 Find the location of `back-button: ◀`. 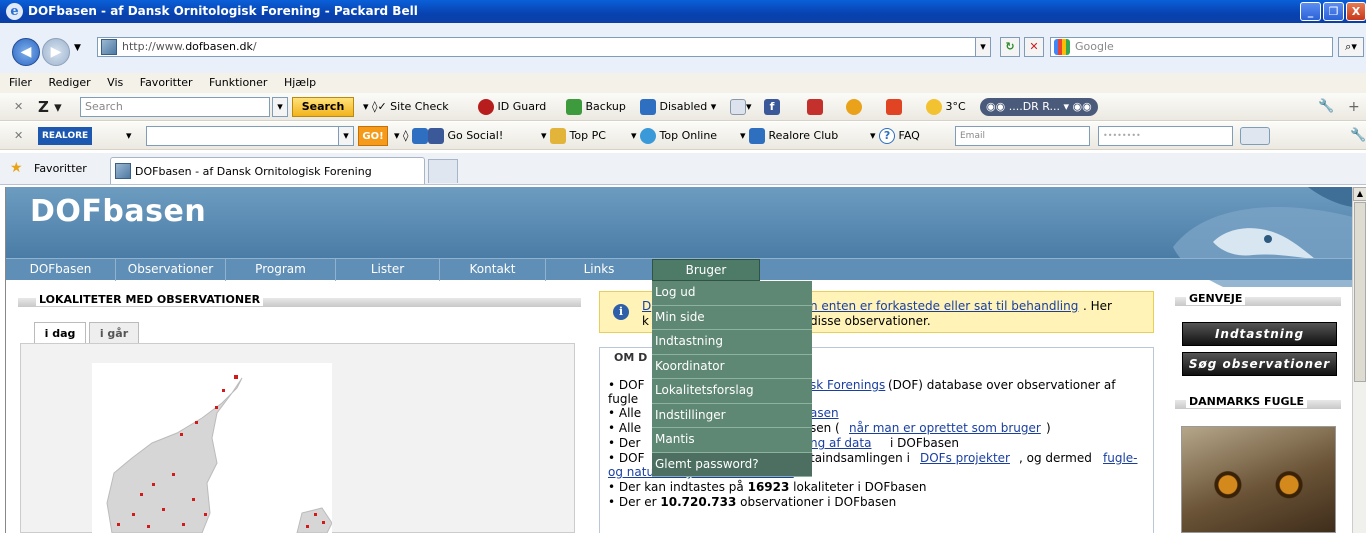

back-button: ◀ is located at coordinates (26, 52).